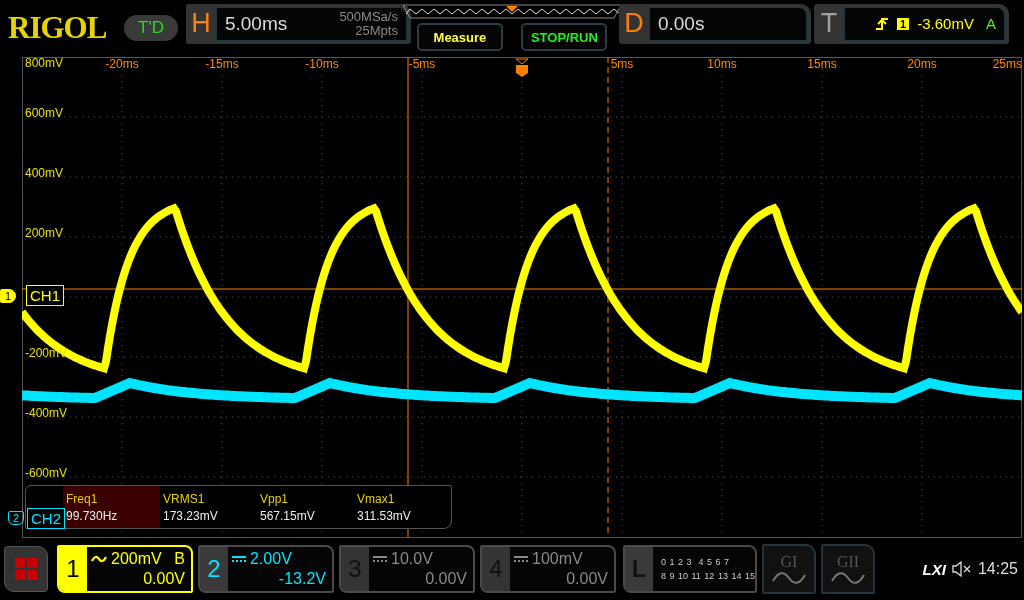 The height and width of the screenshot is (600, 1024). Describe the element at coordinates (714, 23) in the screenshot. I see `delay-panel: D 0.00s` at that location.